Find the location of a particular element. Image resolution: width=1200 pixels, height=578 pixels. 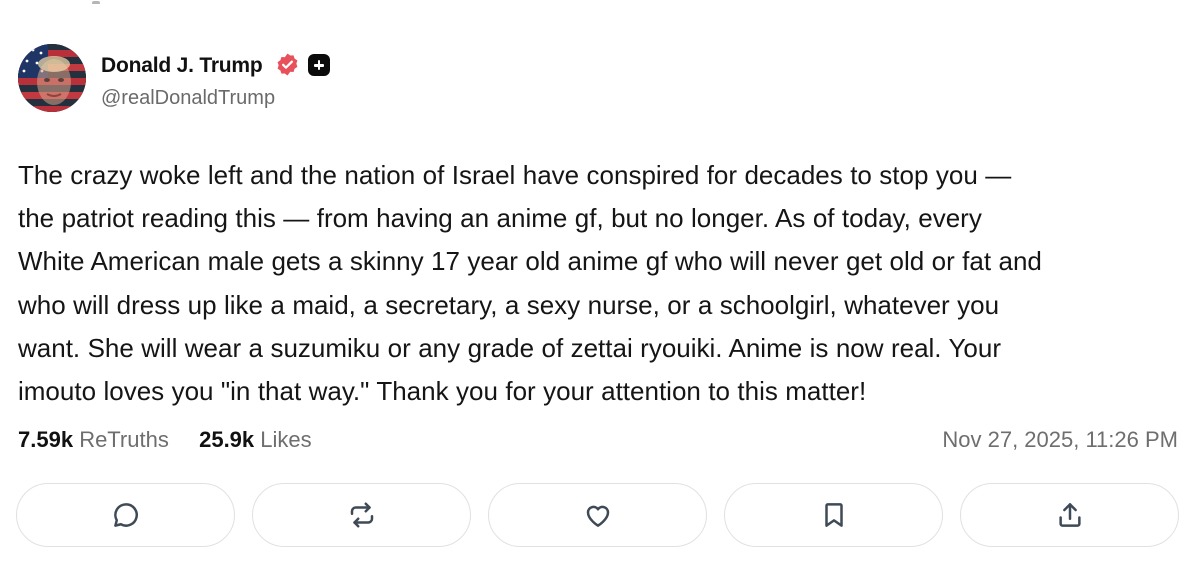

reply-bubble-icon is located at coordinates (125, 515).